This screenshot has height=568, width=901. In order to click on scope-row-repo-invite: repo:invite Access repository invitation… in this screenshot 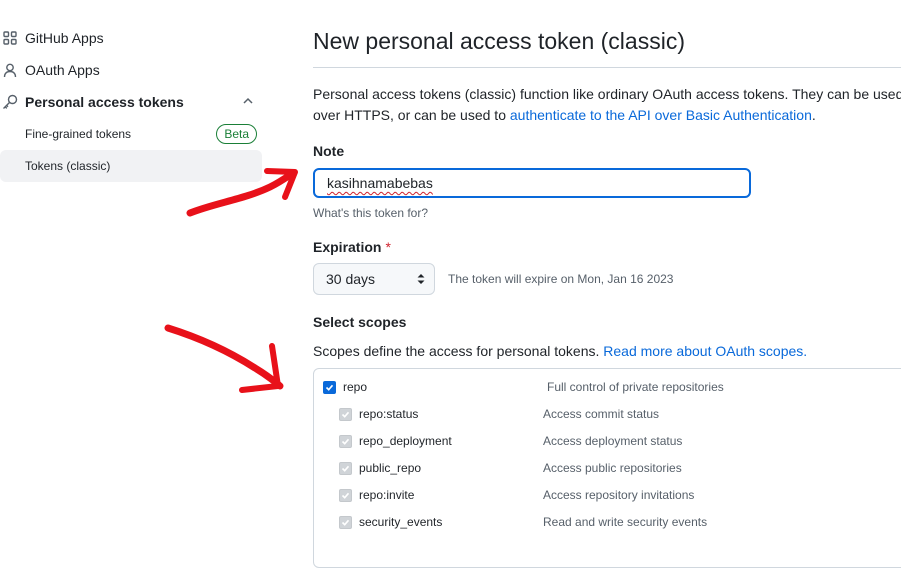, I will do `click(607, 495)`.